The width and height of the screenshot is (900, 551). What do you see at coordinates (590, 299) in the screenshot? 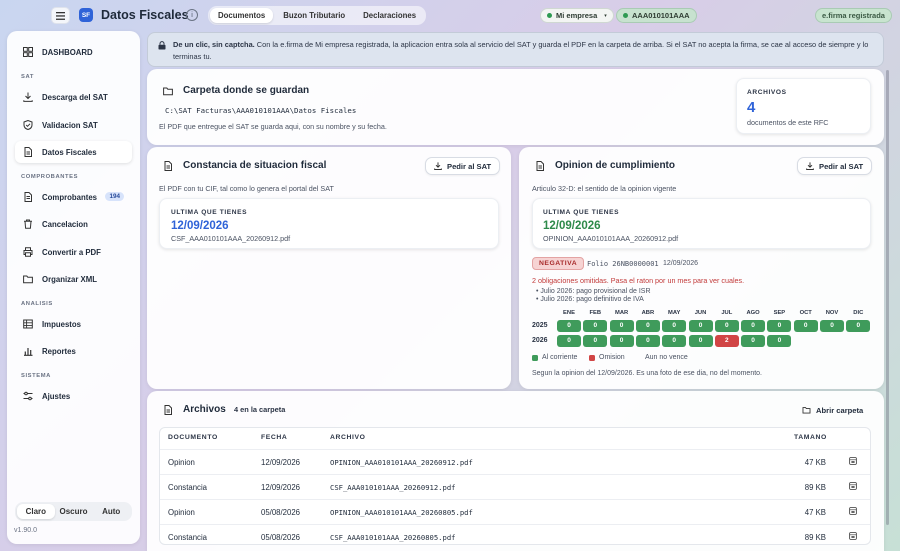
I see `omission-item: • Julio 2026: pago definitivo de IVA` at bounding box center [590, 299].